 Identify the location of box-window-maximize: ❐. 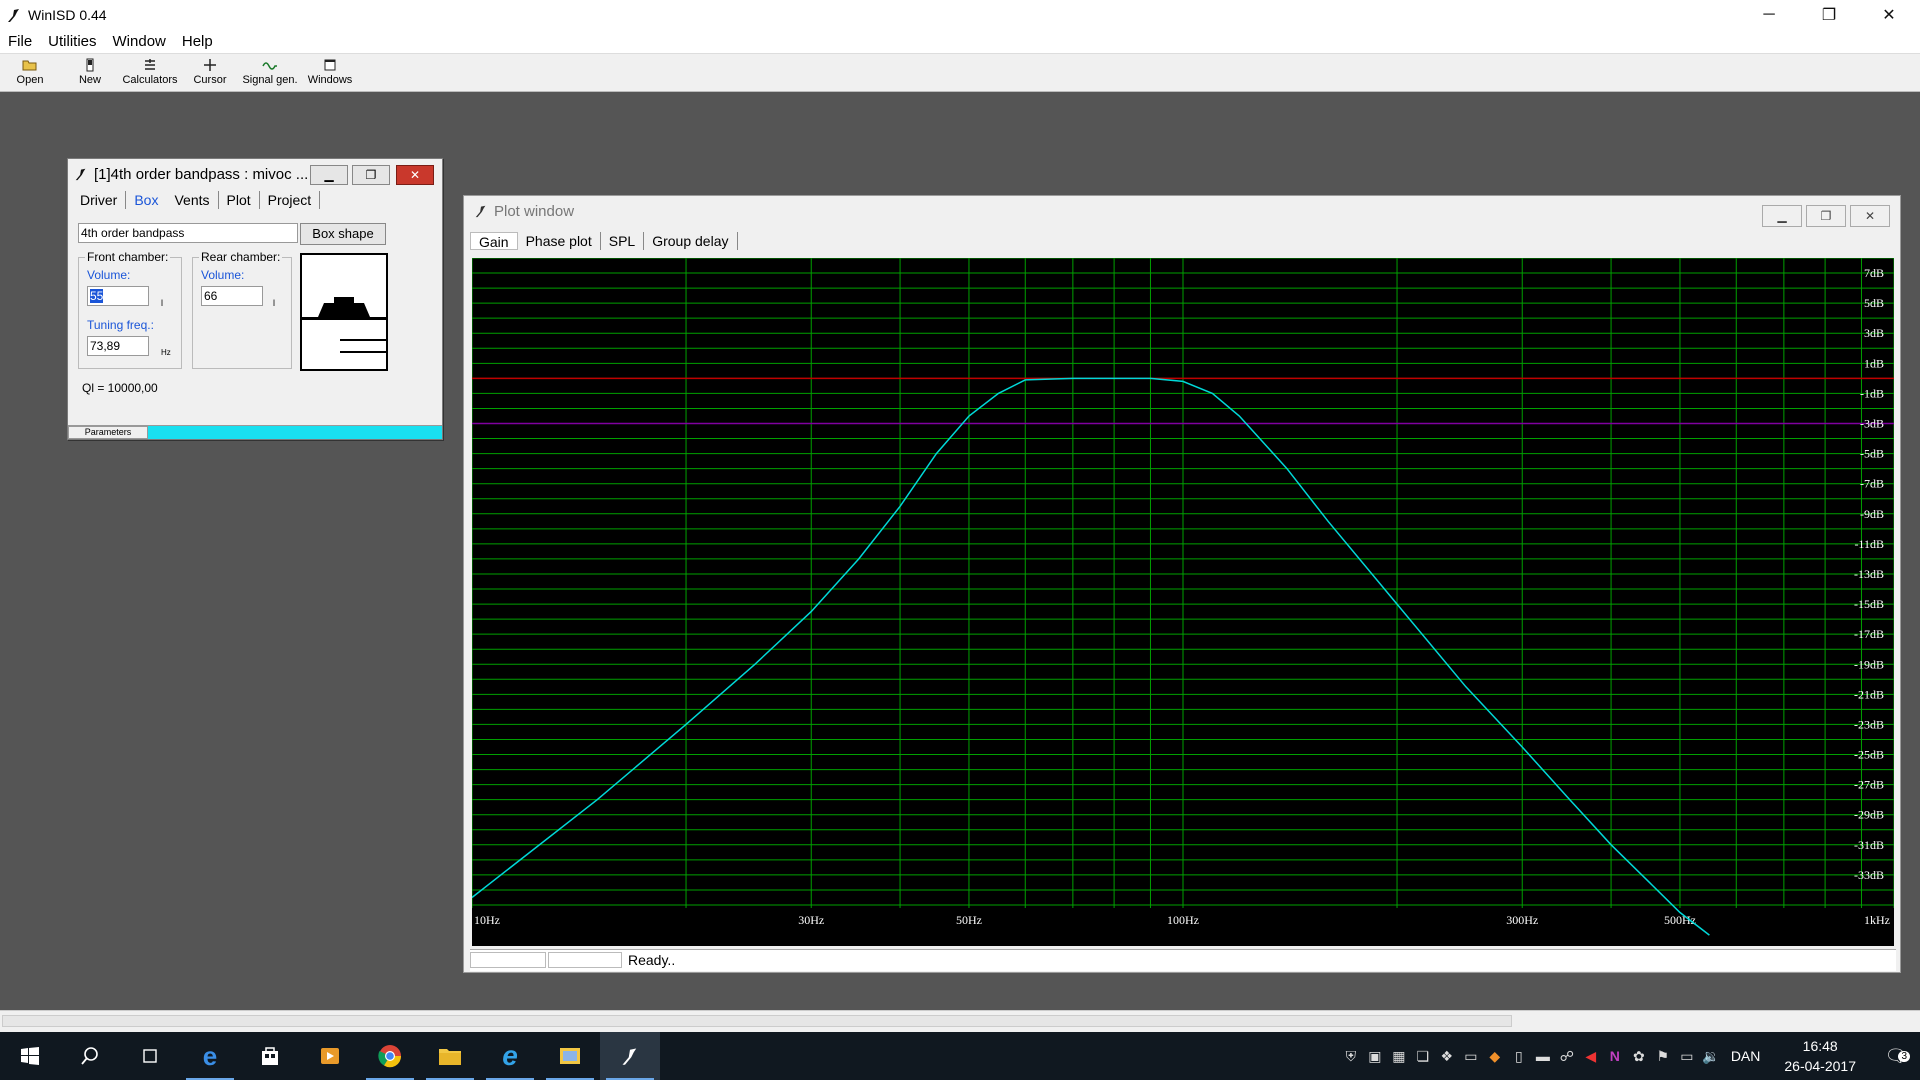
(371, 175).